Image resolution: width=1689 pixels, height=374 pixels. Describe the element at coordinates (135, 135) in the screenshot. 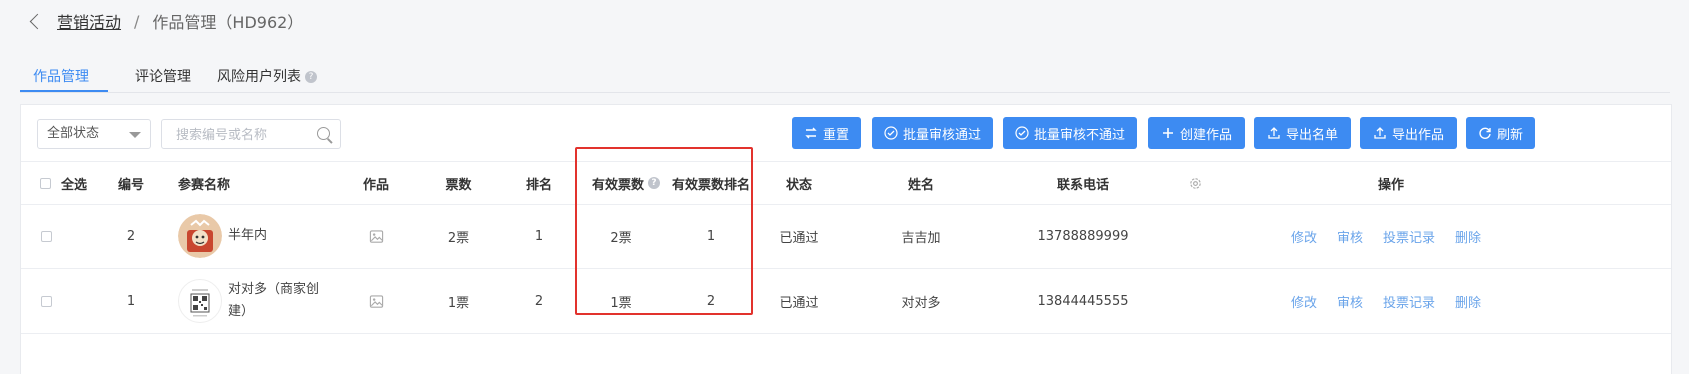

I see `chevron-down-icon` at that location.